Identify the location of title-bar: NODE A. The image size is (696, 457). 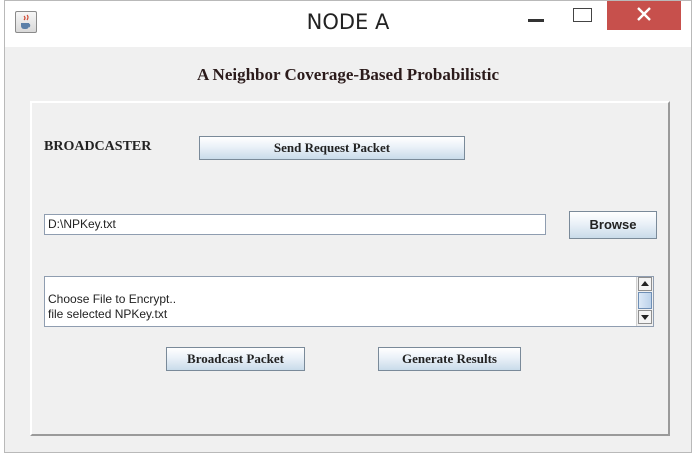
(348, 24).